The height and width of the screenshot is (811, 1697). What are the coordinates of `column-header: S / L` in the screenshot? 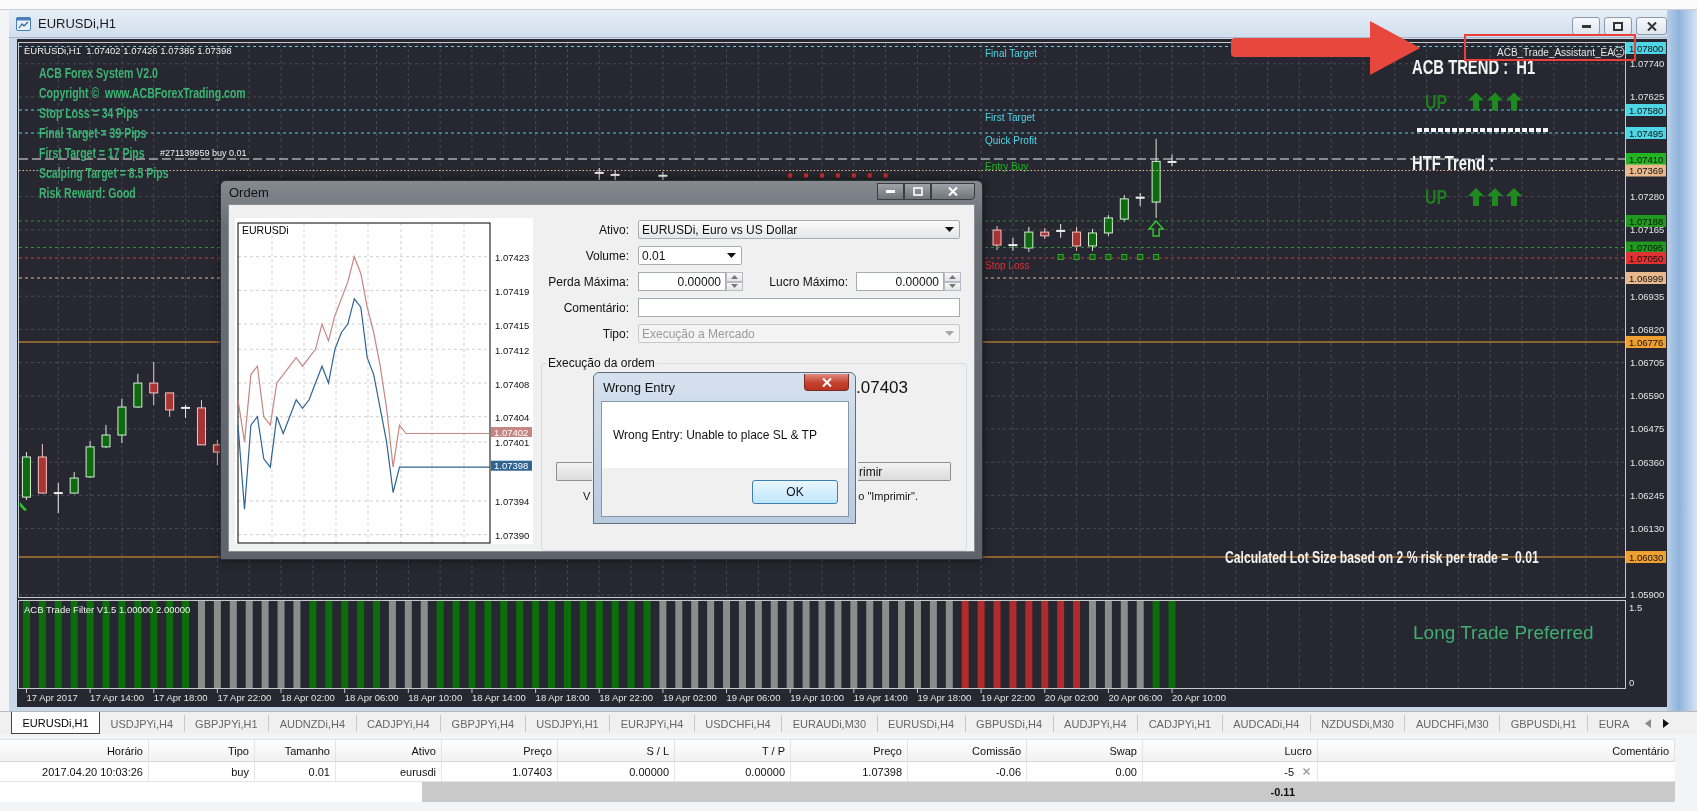 It's located at (616, 750).